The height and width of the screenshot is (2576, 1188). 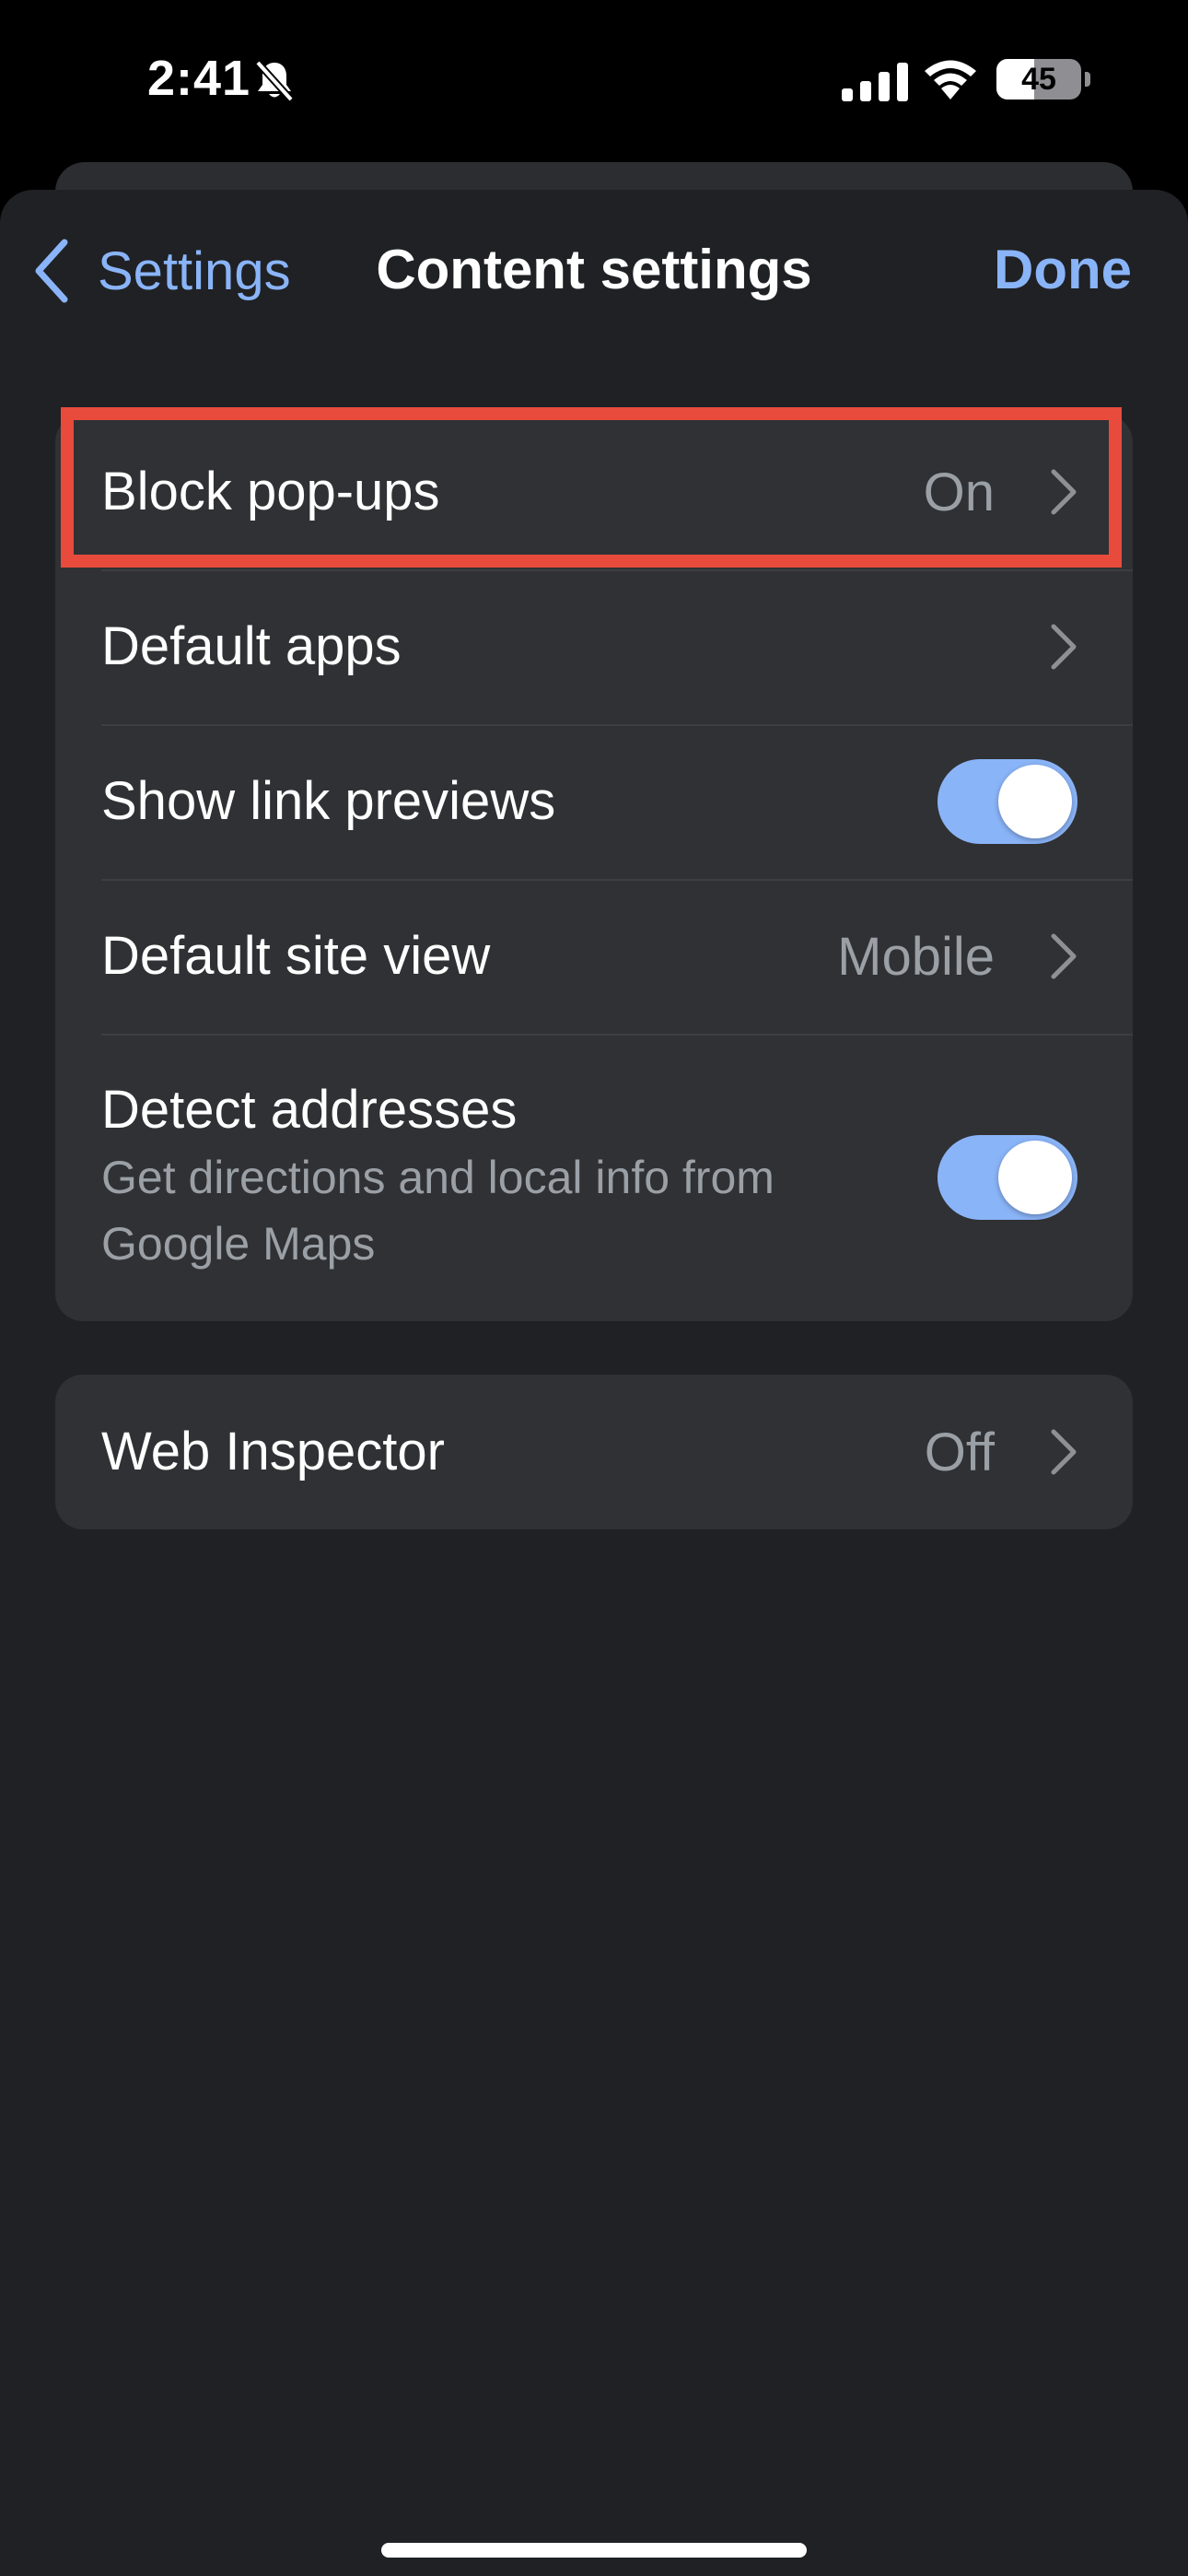 I want to click on status-time: 2:41, so click(x=199, y=78).